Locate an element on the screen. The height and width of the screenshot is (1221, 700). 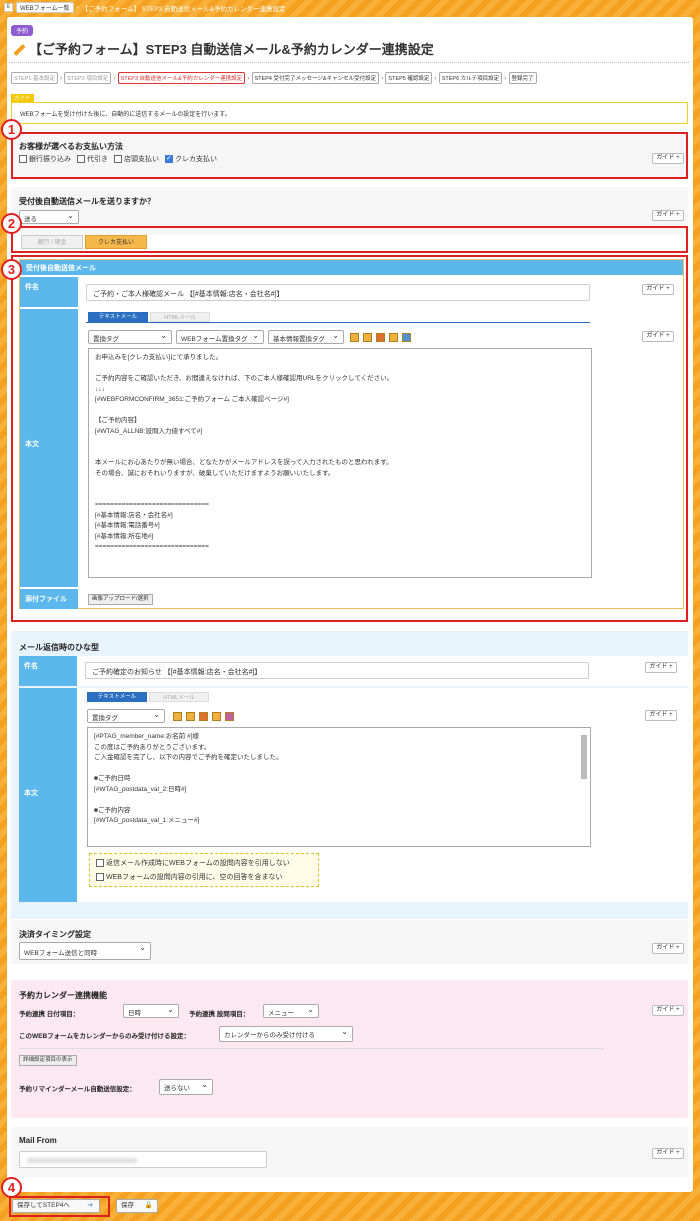
subject-input: ご予約・ご本人様確認メール 【[#基本情報:店名・会社名#]】 is located at coordinates (338, 292).